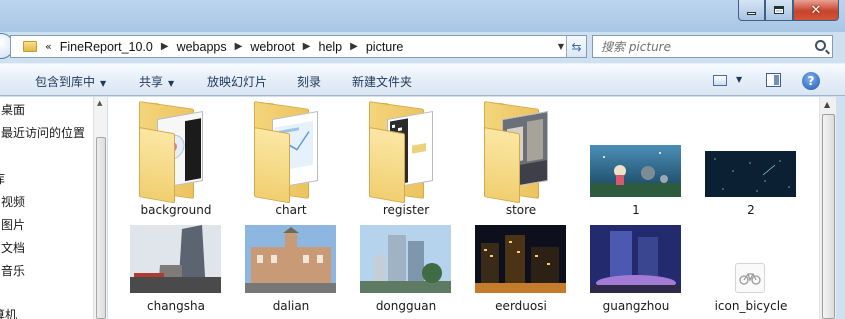 This screenshot has height=319, width=845. I want to click on command-bar: 包含到库中 ▼ 共享 ▼ 放映幻灯片 刻录 新建文件夹 ▼ ?, so click(422, 79).